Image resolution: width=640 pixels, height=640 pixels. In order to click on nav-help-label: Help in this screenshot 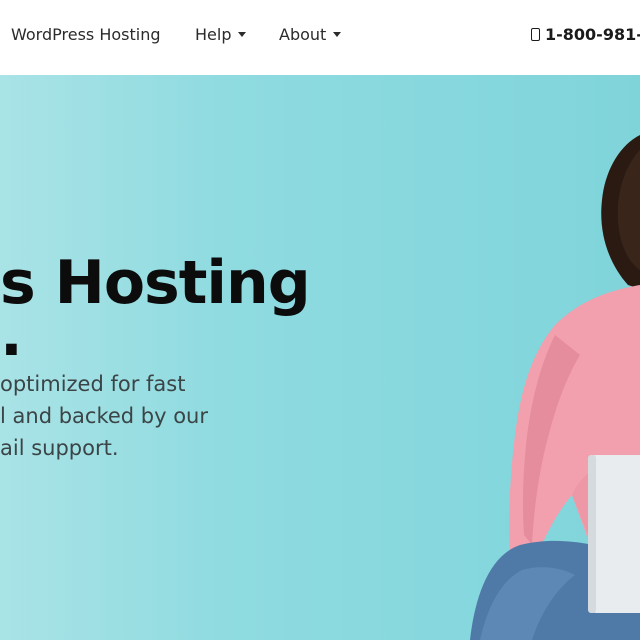, I will do `click(213, 34)`.